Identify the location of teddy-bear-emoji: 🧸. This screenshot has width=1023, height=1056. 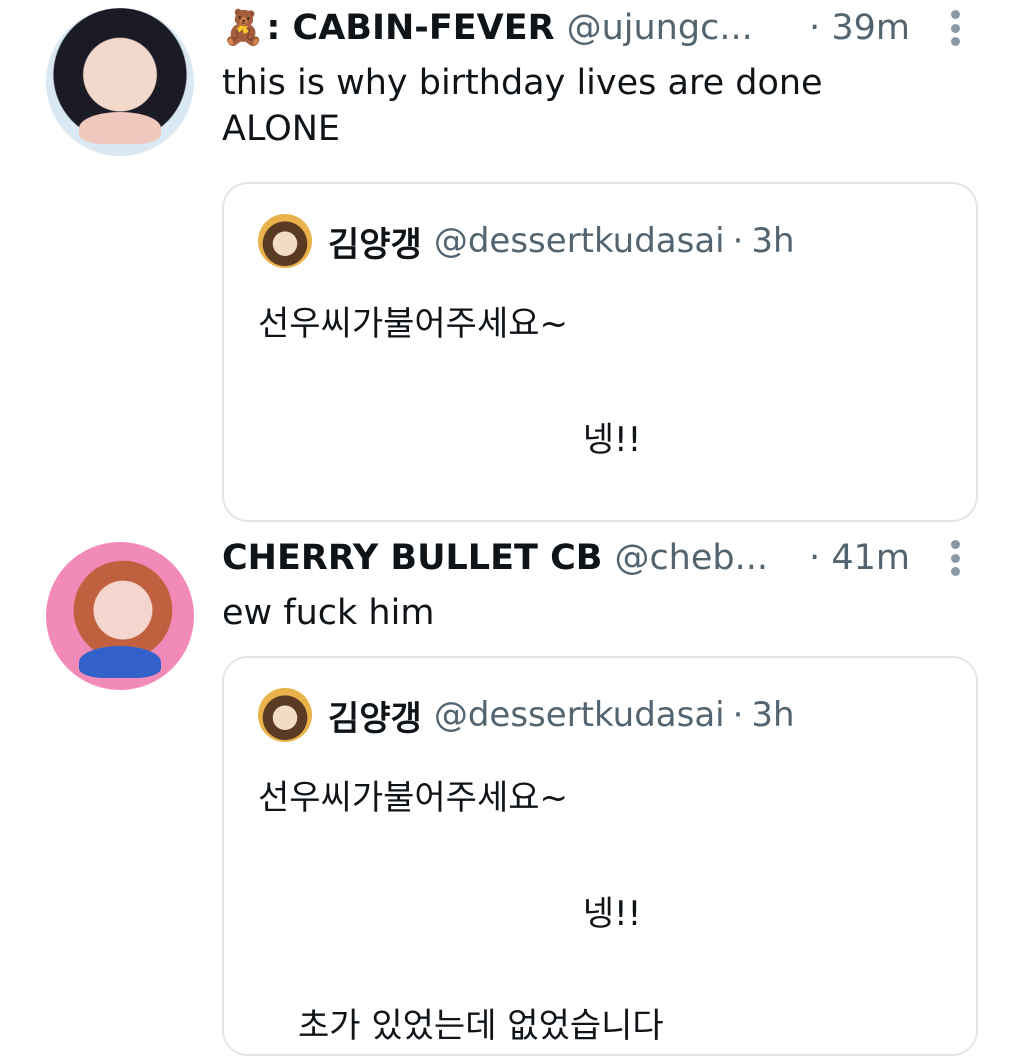
(243, 28).